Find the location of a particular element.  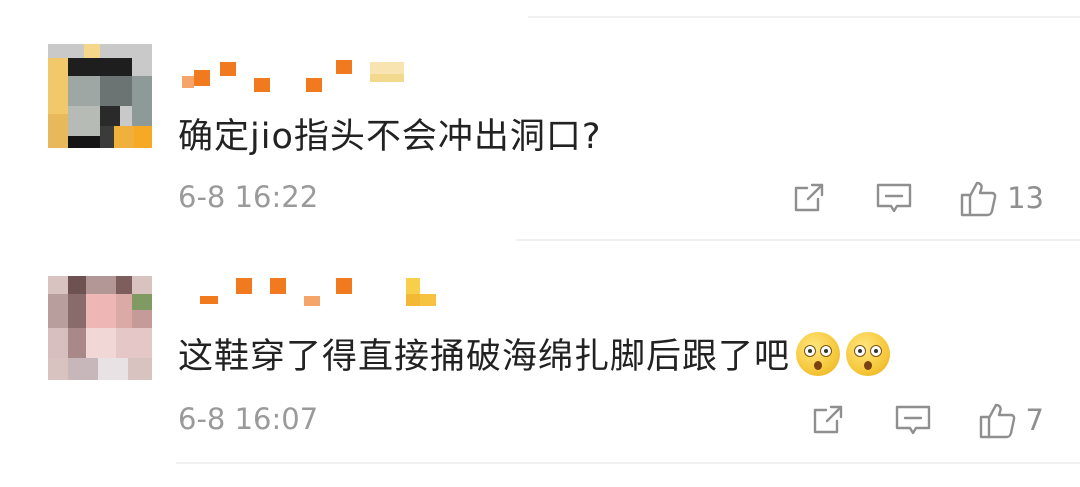

comment-actions: 13 is located at coordinates (917, 198).